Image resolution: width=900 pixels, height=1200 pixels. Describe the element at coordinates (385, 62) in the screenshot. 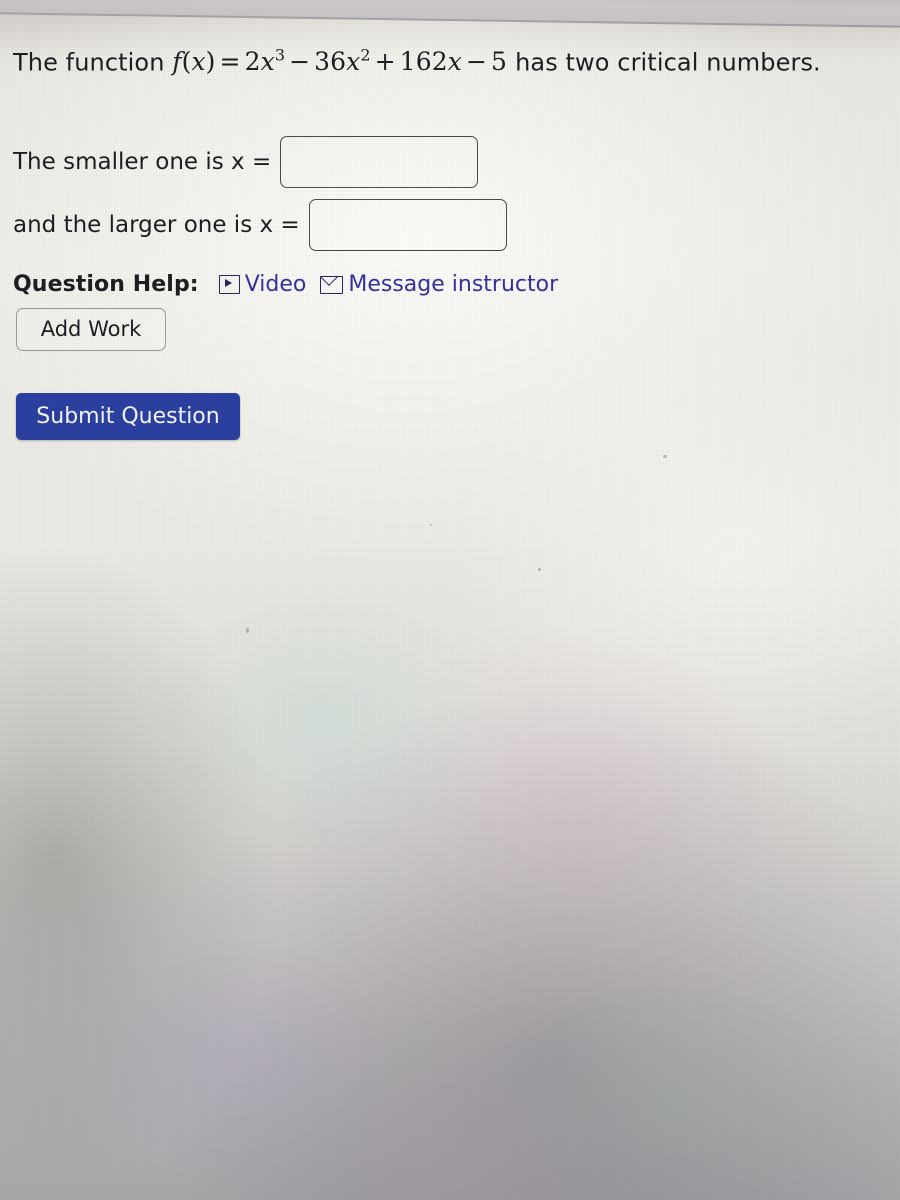

I see `plus-sign-1: +` at that location.